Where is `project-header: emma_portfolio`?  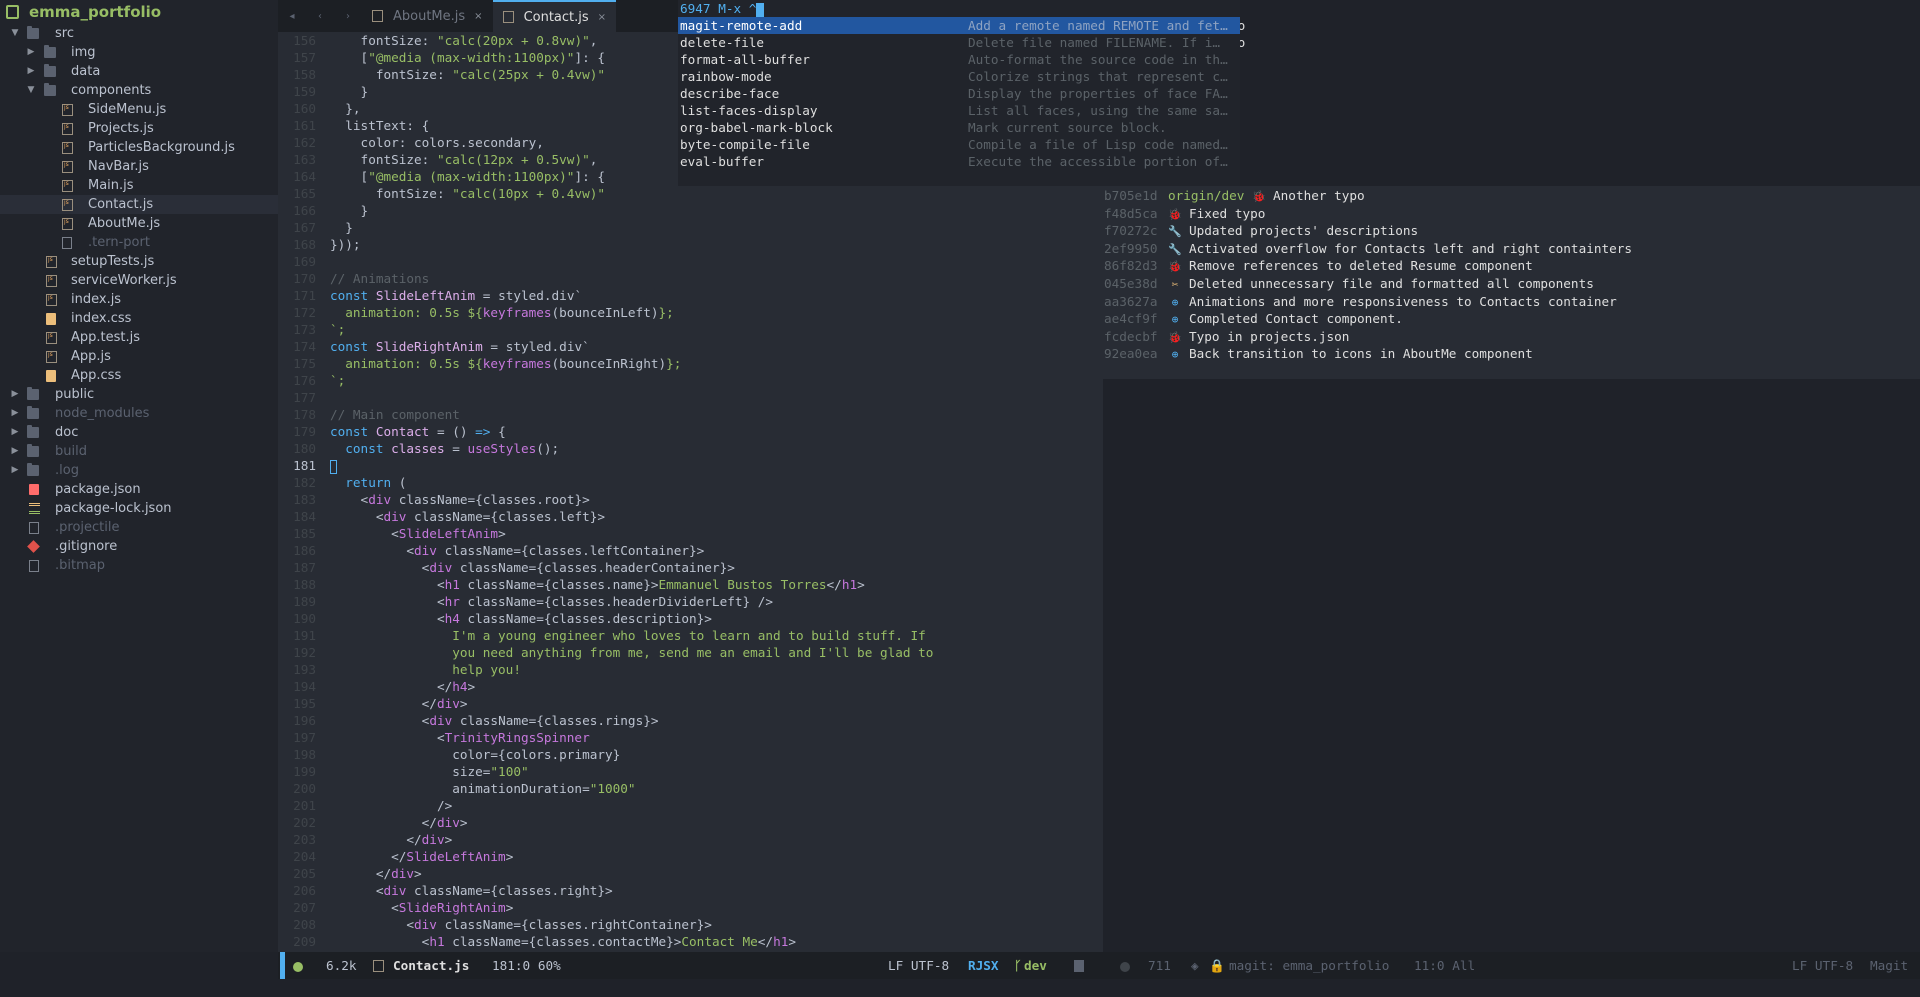
project-header: emma_portfolio is located at coordinates (139, 12).